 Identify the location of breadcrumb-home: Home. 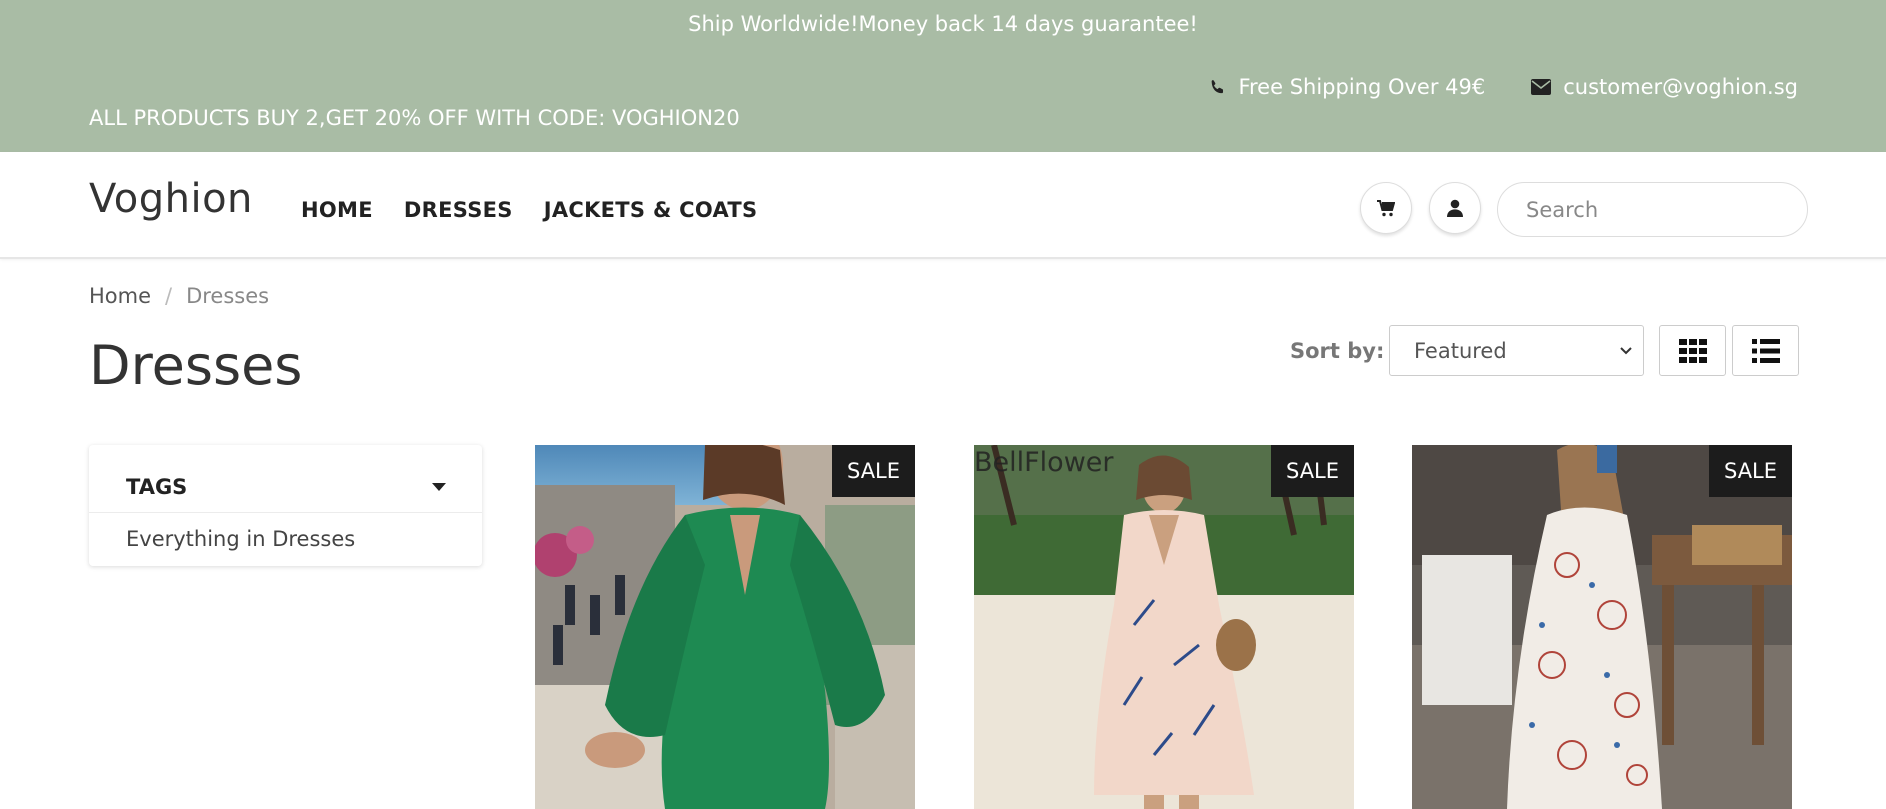
(120, 296).